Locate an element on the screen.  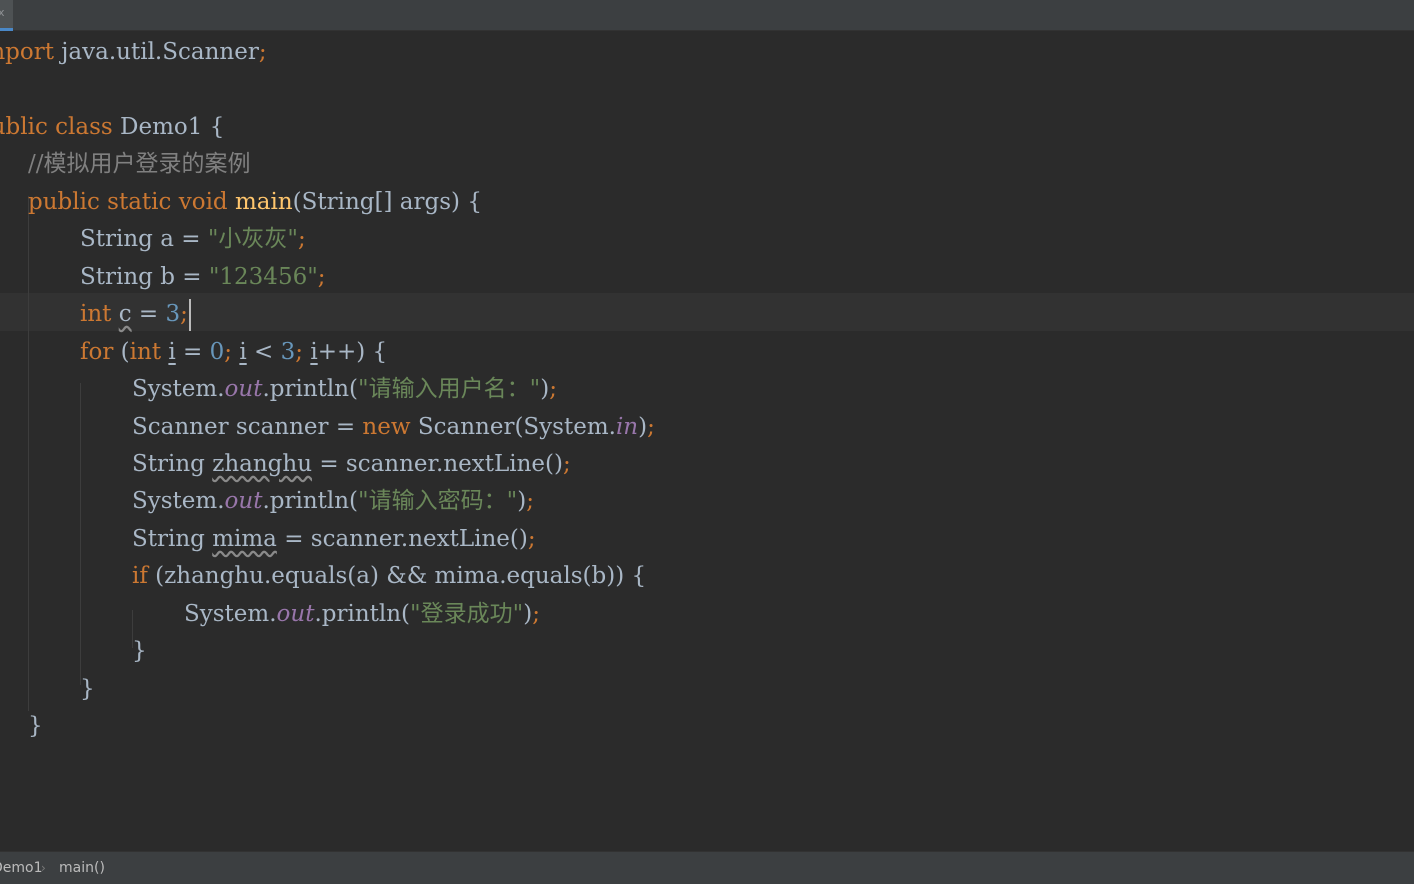
breadcrumb-method: main() is located at coordinates (82, 868).